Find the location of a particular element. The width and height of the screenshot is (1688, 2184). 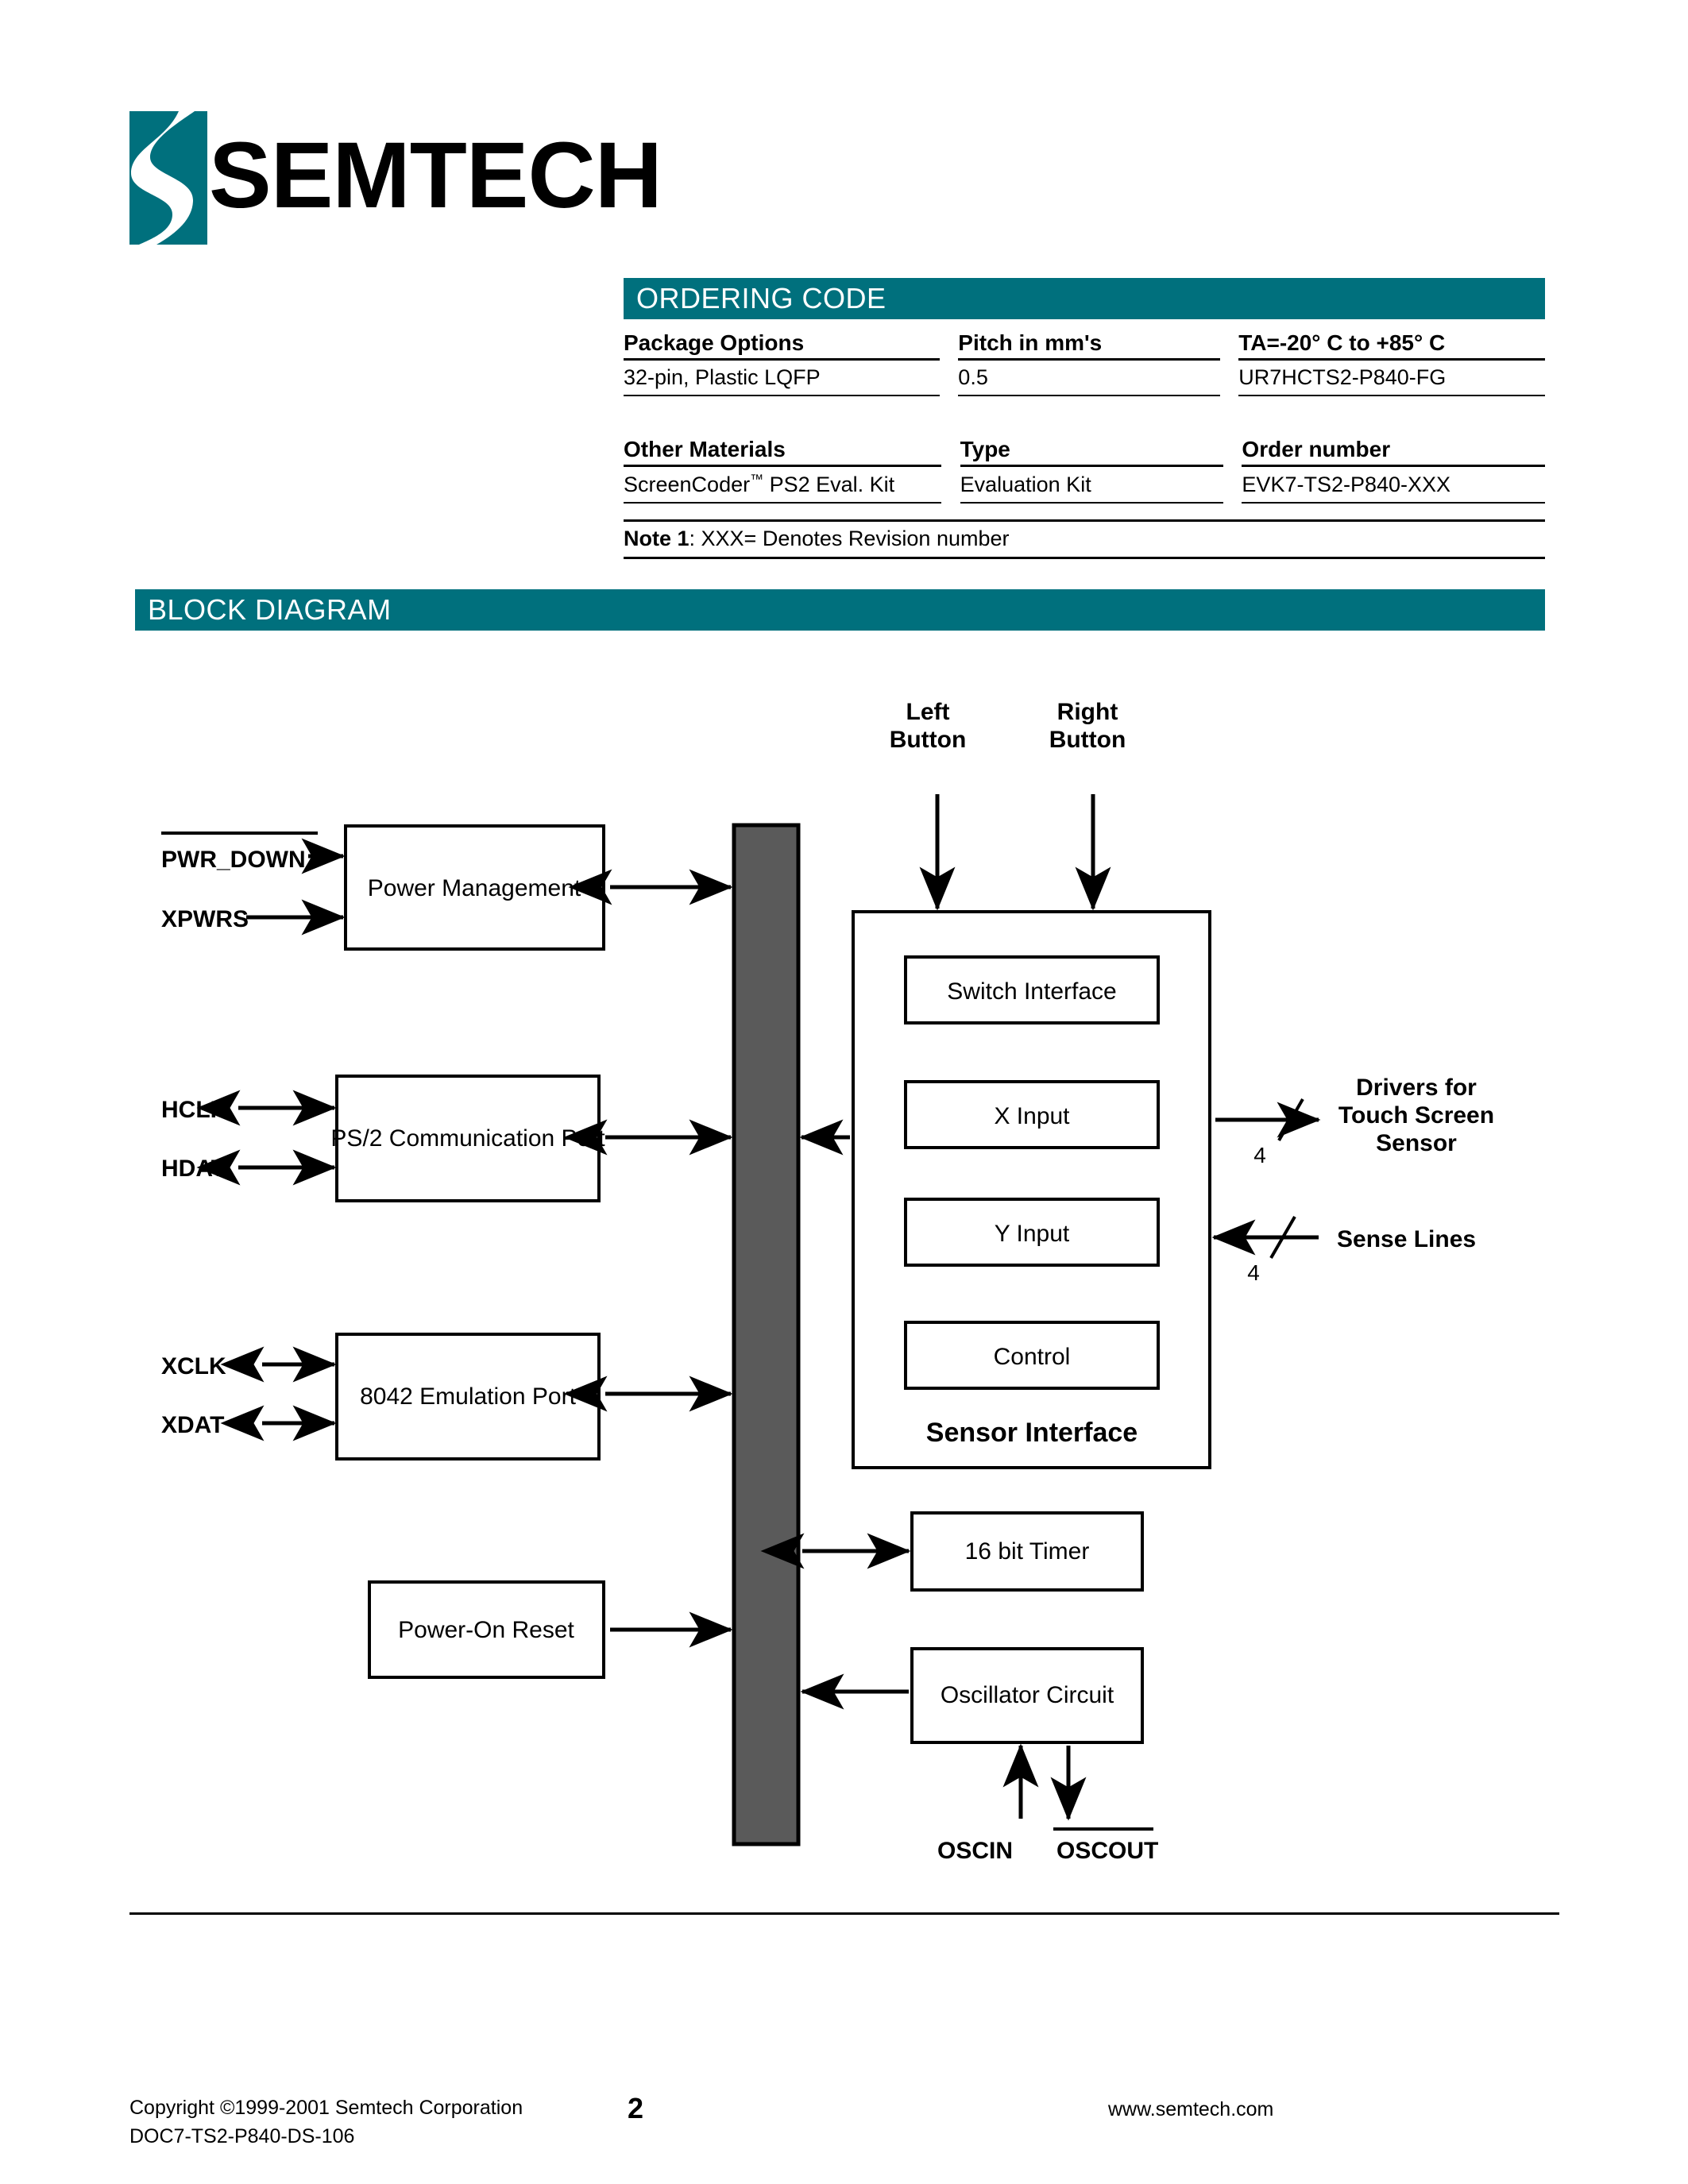

label-left-button-line1: Left is located at coordinates (928, 712).